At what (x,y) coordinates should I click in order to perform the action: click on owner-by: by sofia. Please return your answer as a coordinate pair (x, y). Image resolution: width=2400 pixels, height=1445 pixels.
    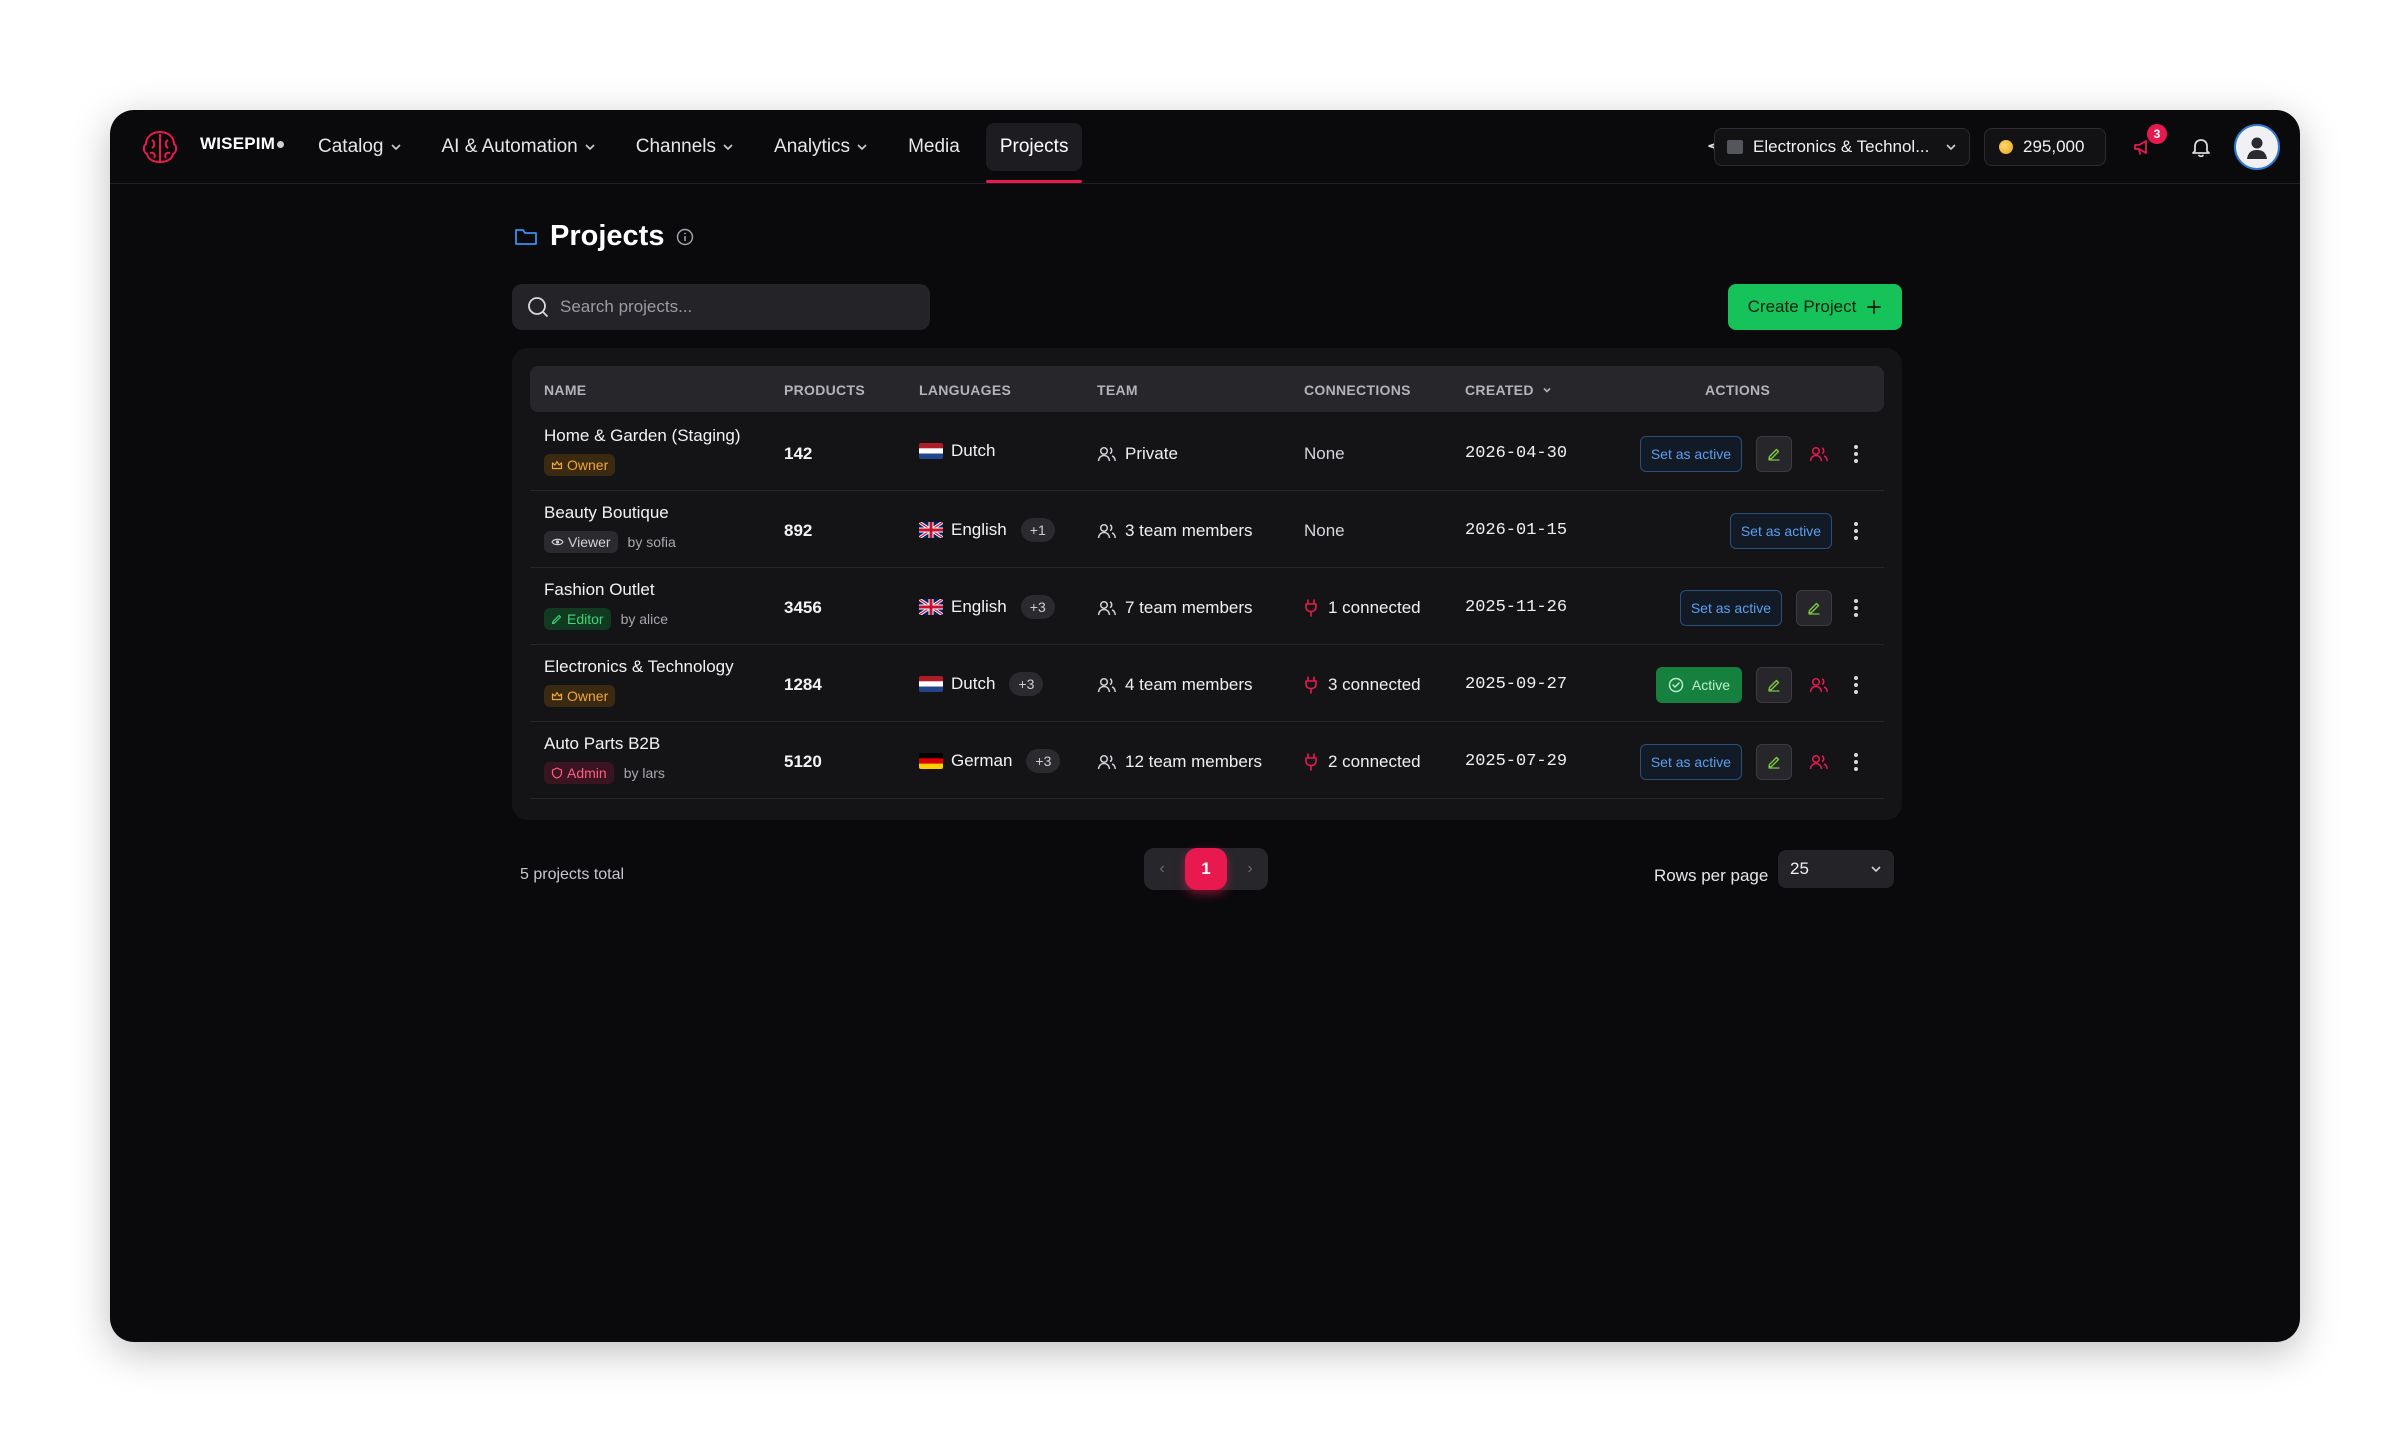
    Looking at the image, I should click on (651, 542).